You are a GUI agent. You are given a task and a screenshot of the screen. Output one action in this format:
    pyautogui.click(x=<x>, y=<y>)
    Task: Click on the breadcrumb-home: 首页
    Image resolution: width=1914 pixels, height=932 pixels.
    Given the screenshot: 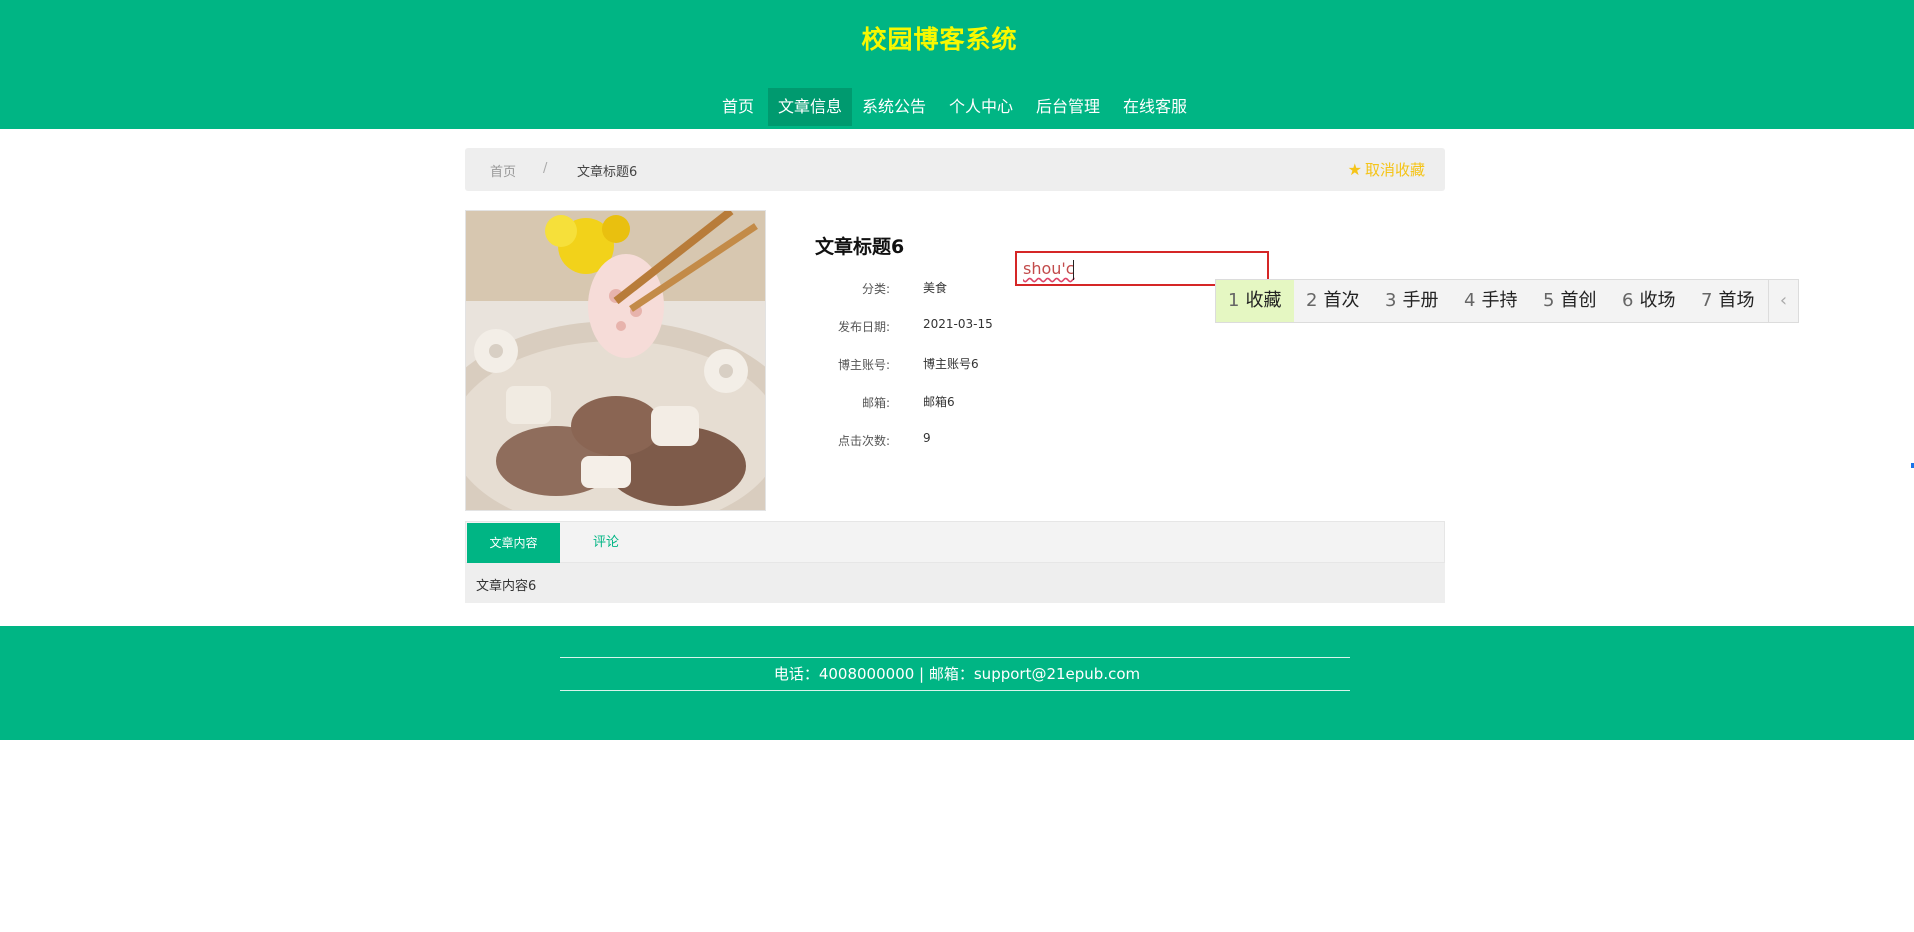 What is the action you would take?
    pyautogui.click(x=503, y=170)
    